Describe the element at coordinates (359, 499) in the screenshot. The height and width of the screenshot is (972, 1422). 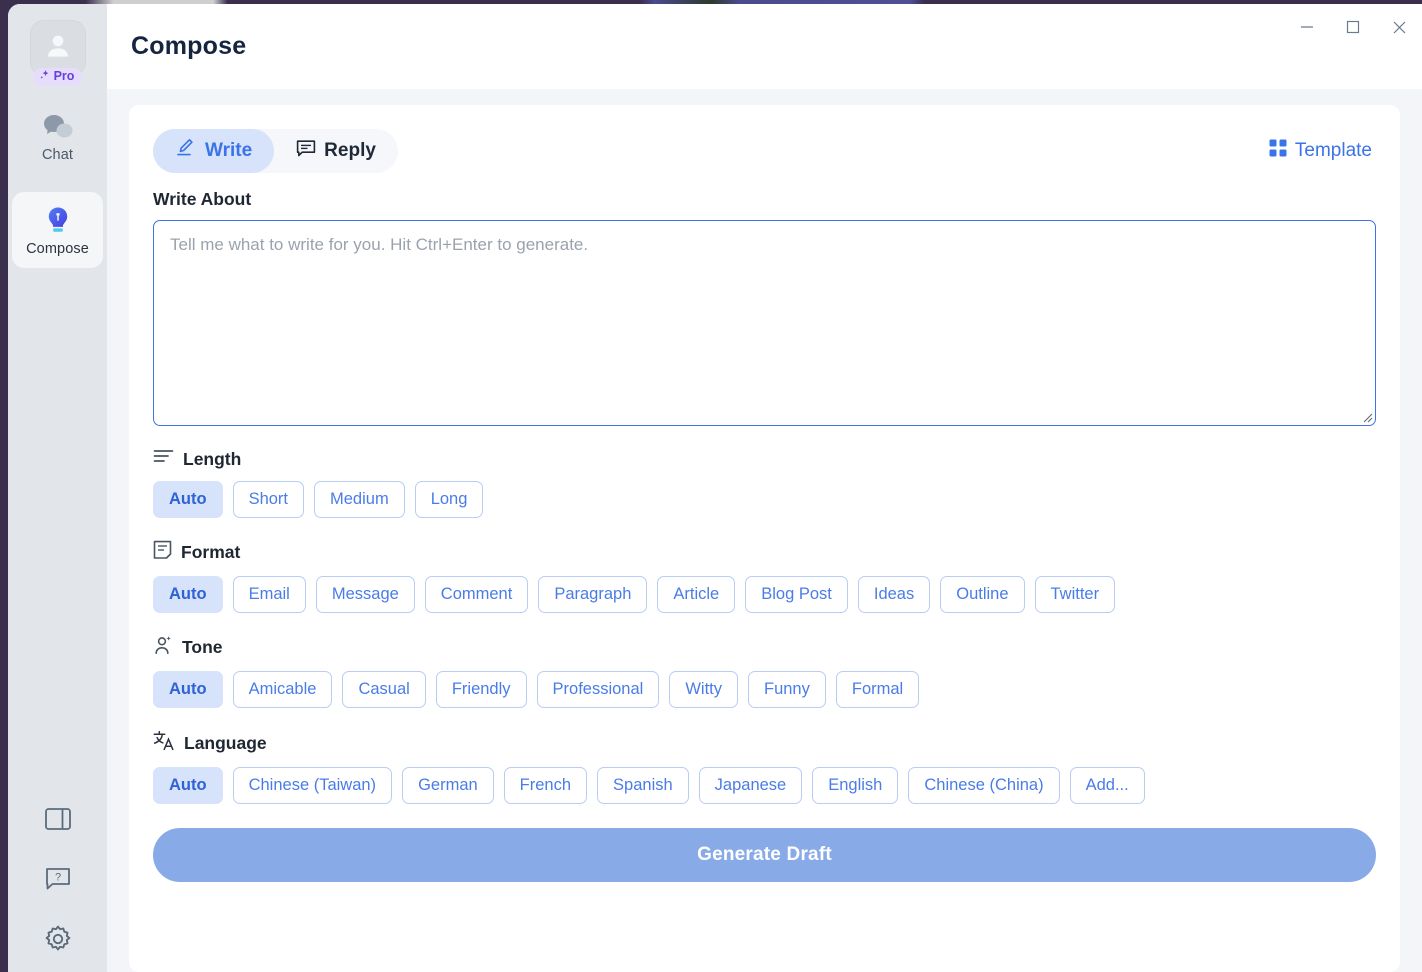
I see `chip-length-medium: Medium` at that location.